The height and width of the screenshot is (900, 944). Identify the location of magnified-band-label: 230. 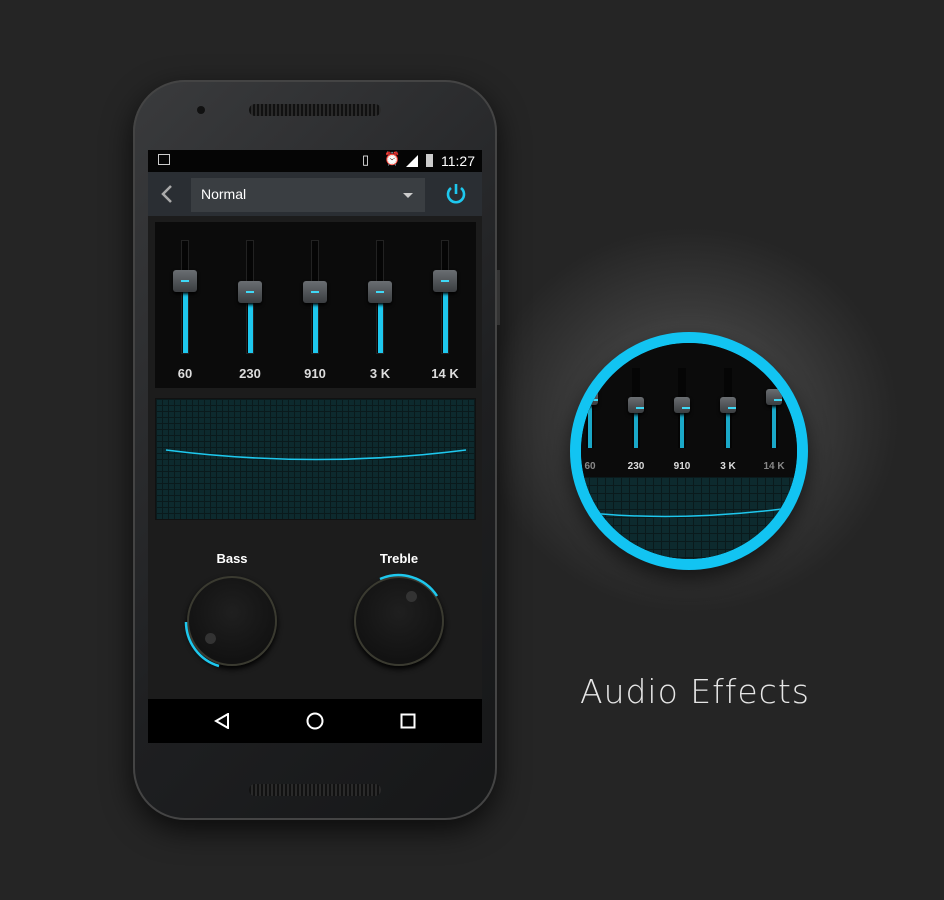
(636, 466).